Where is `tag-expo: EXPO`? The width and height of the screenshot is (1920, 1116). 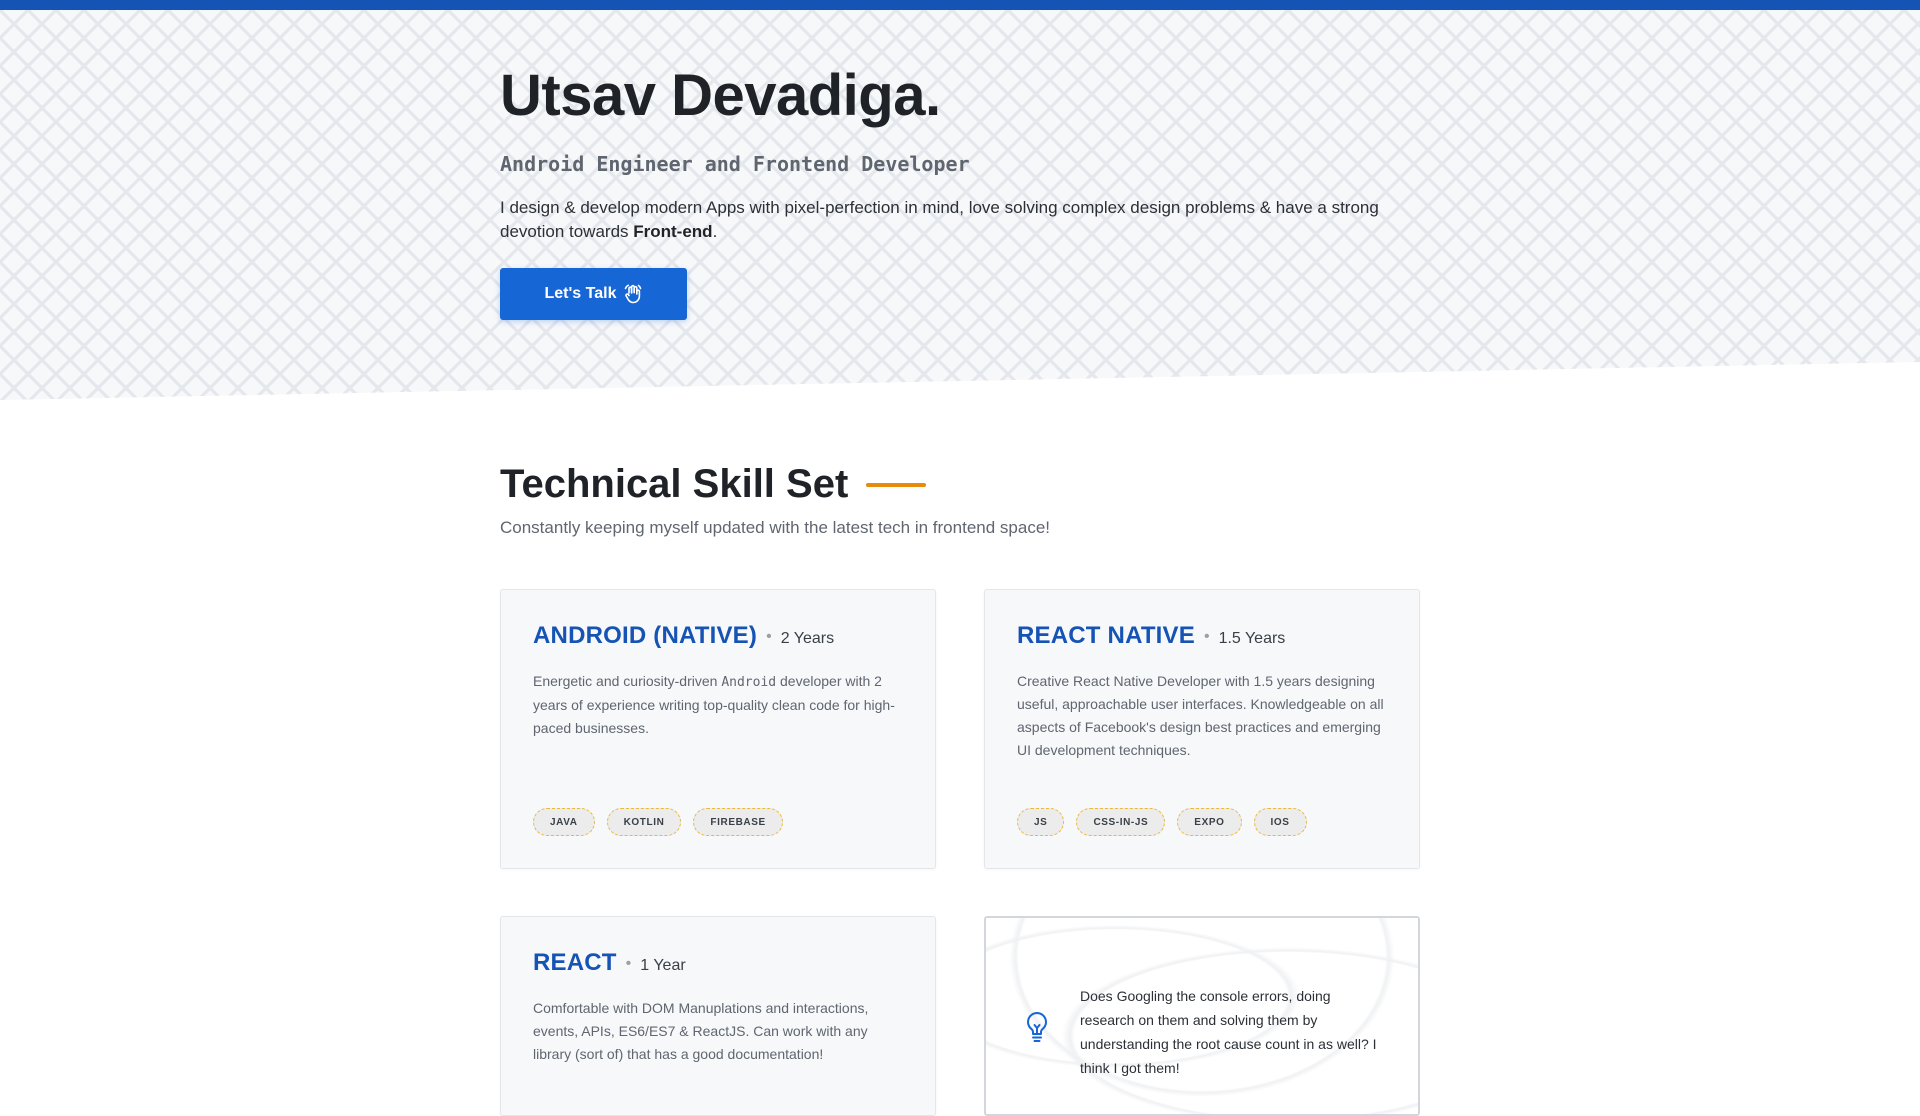
tag-expo: EXPO is located at coordinates (1209, 822).